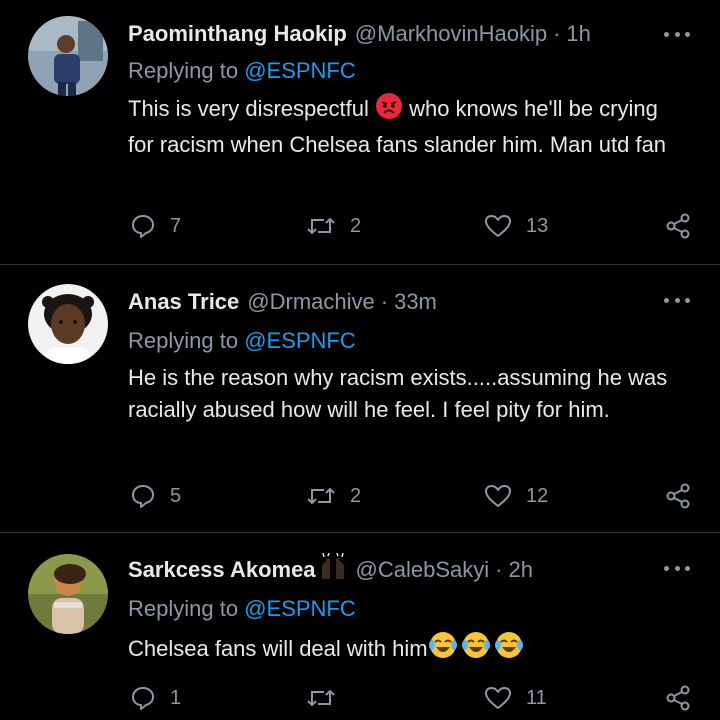  What do you see at coordinates (389, 110) in the screenshot?
I see `angry-face-emoji` at bounding box center [389, 110].